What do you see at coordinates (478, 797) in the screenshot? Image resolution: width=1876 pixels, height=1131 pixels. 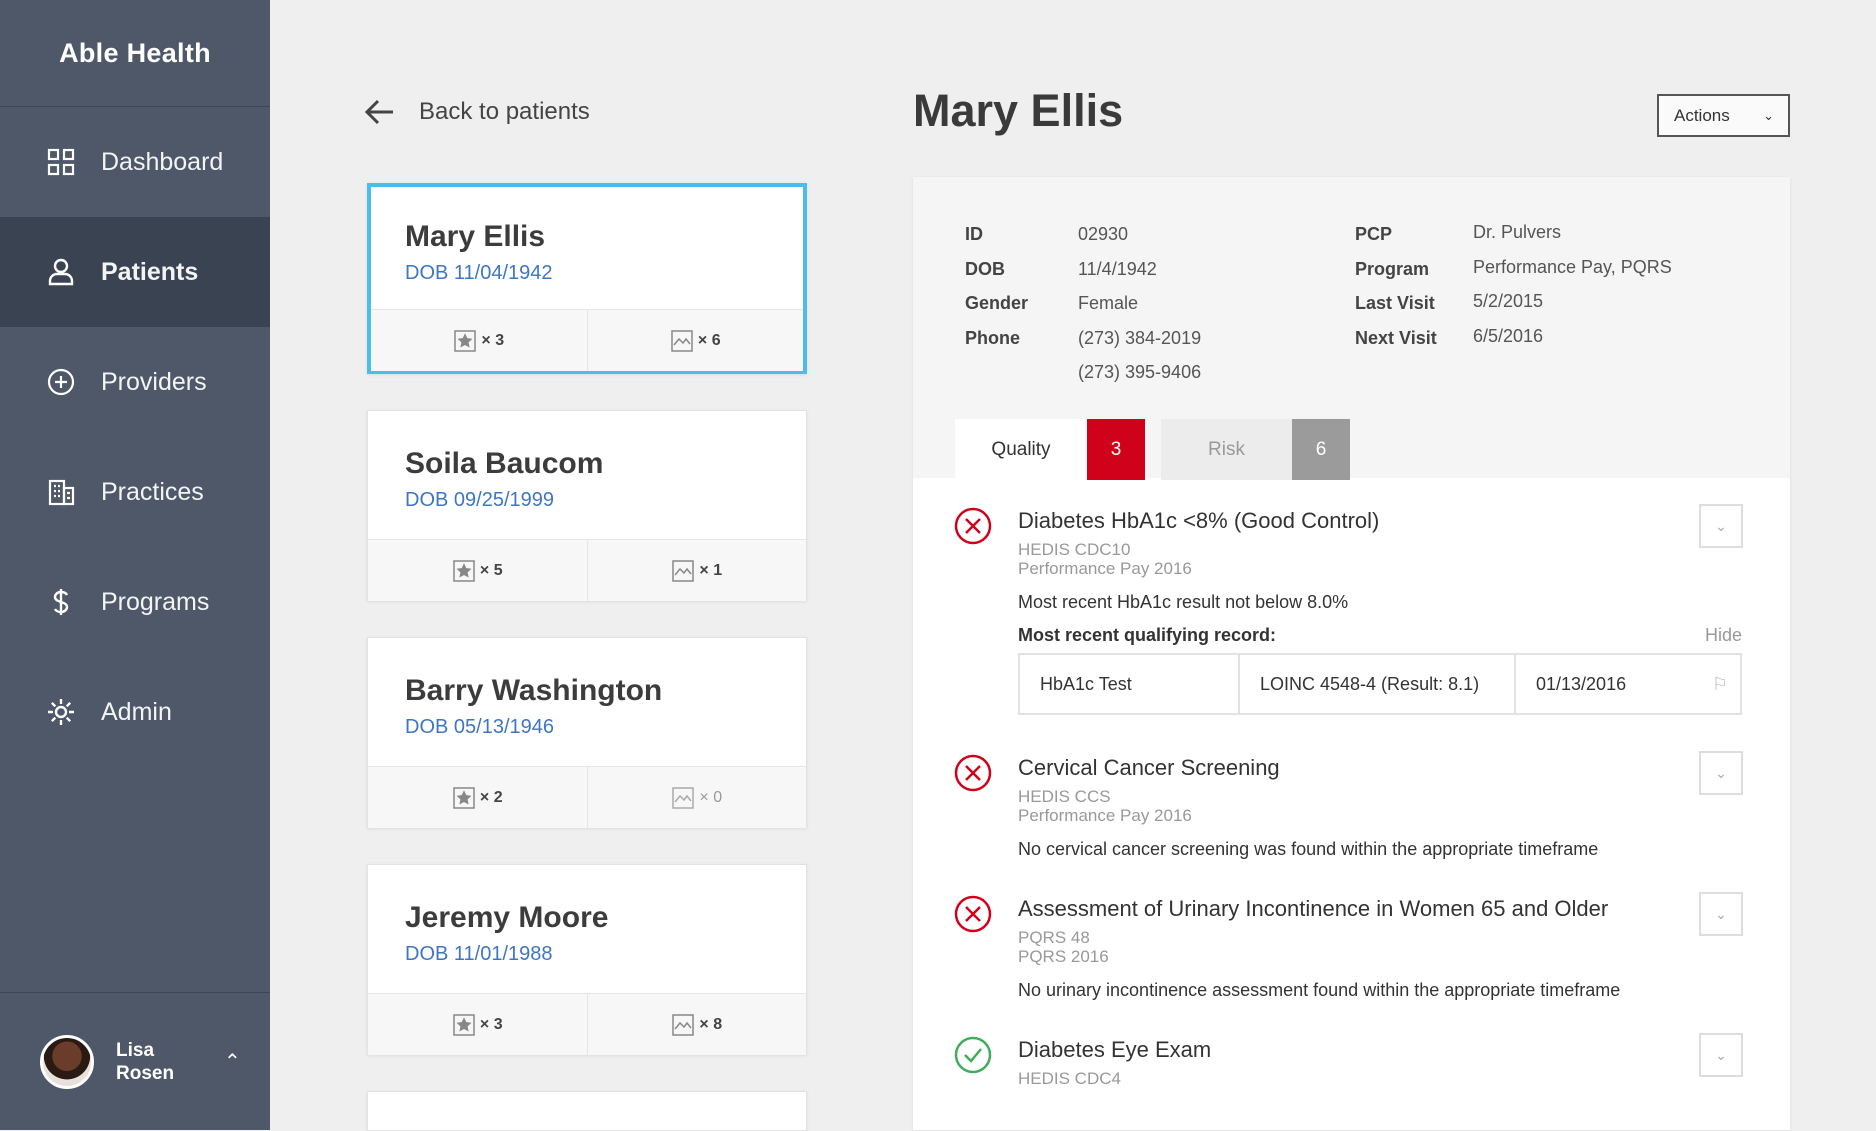 I see `quality-count: × 2` at bounding box center [478, 797].